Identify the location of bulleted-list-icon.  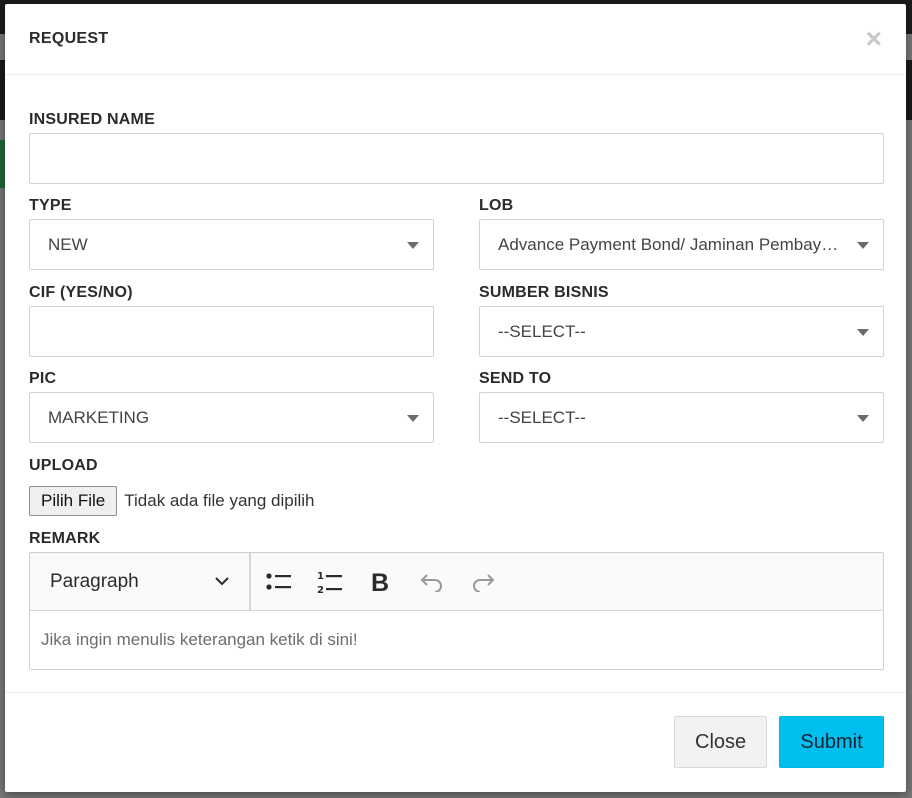
(278, 582).